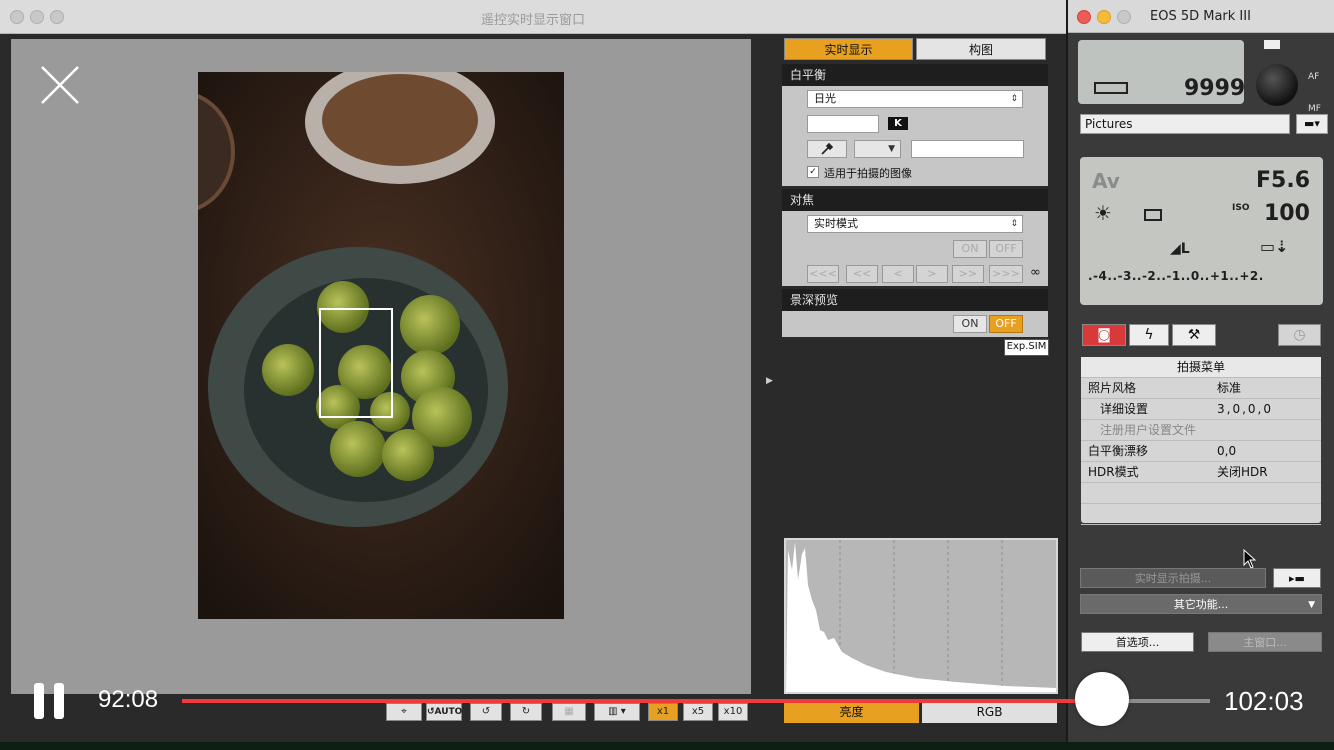 The image size is (1334, 750). Describe the element at coordinates (1148, 430) in the screenshot. I see `menu-row-label: 注册用户设置文件` at that location.